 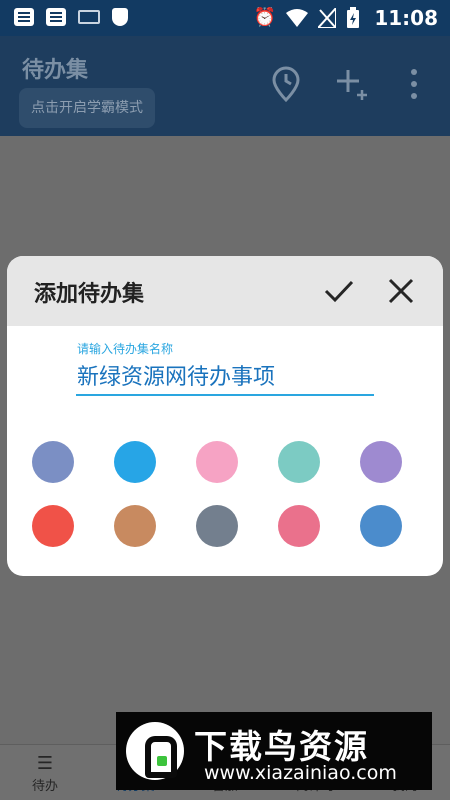 What do you see at coordinates (120, 17) in the screenshot?
I see `shield-icon` at bounding box center [120, 17].